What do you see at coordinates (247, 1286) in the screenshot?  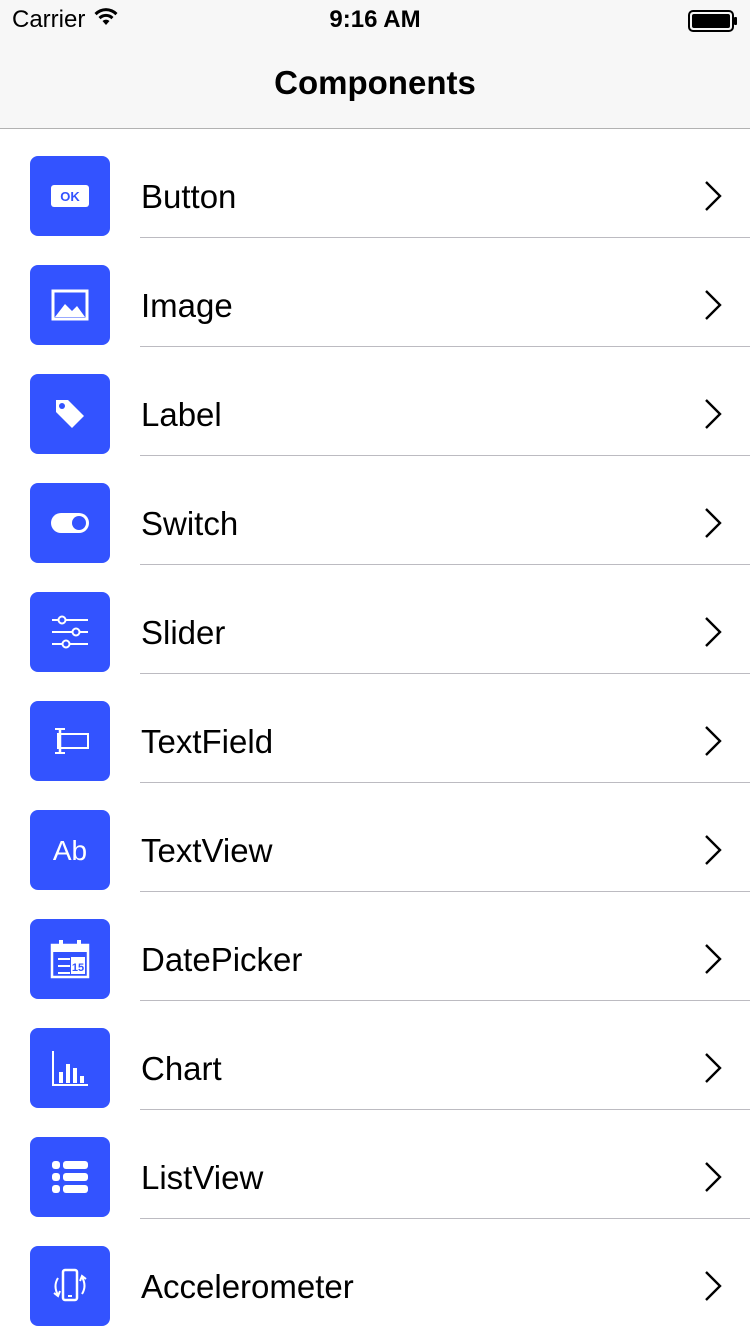 I see `list-item-label: Accelerometer` at bounding box center [247, 1286].